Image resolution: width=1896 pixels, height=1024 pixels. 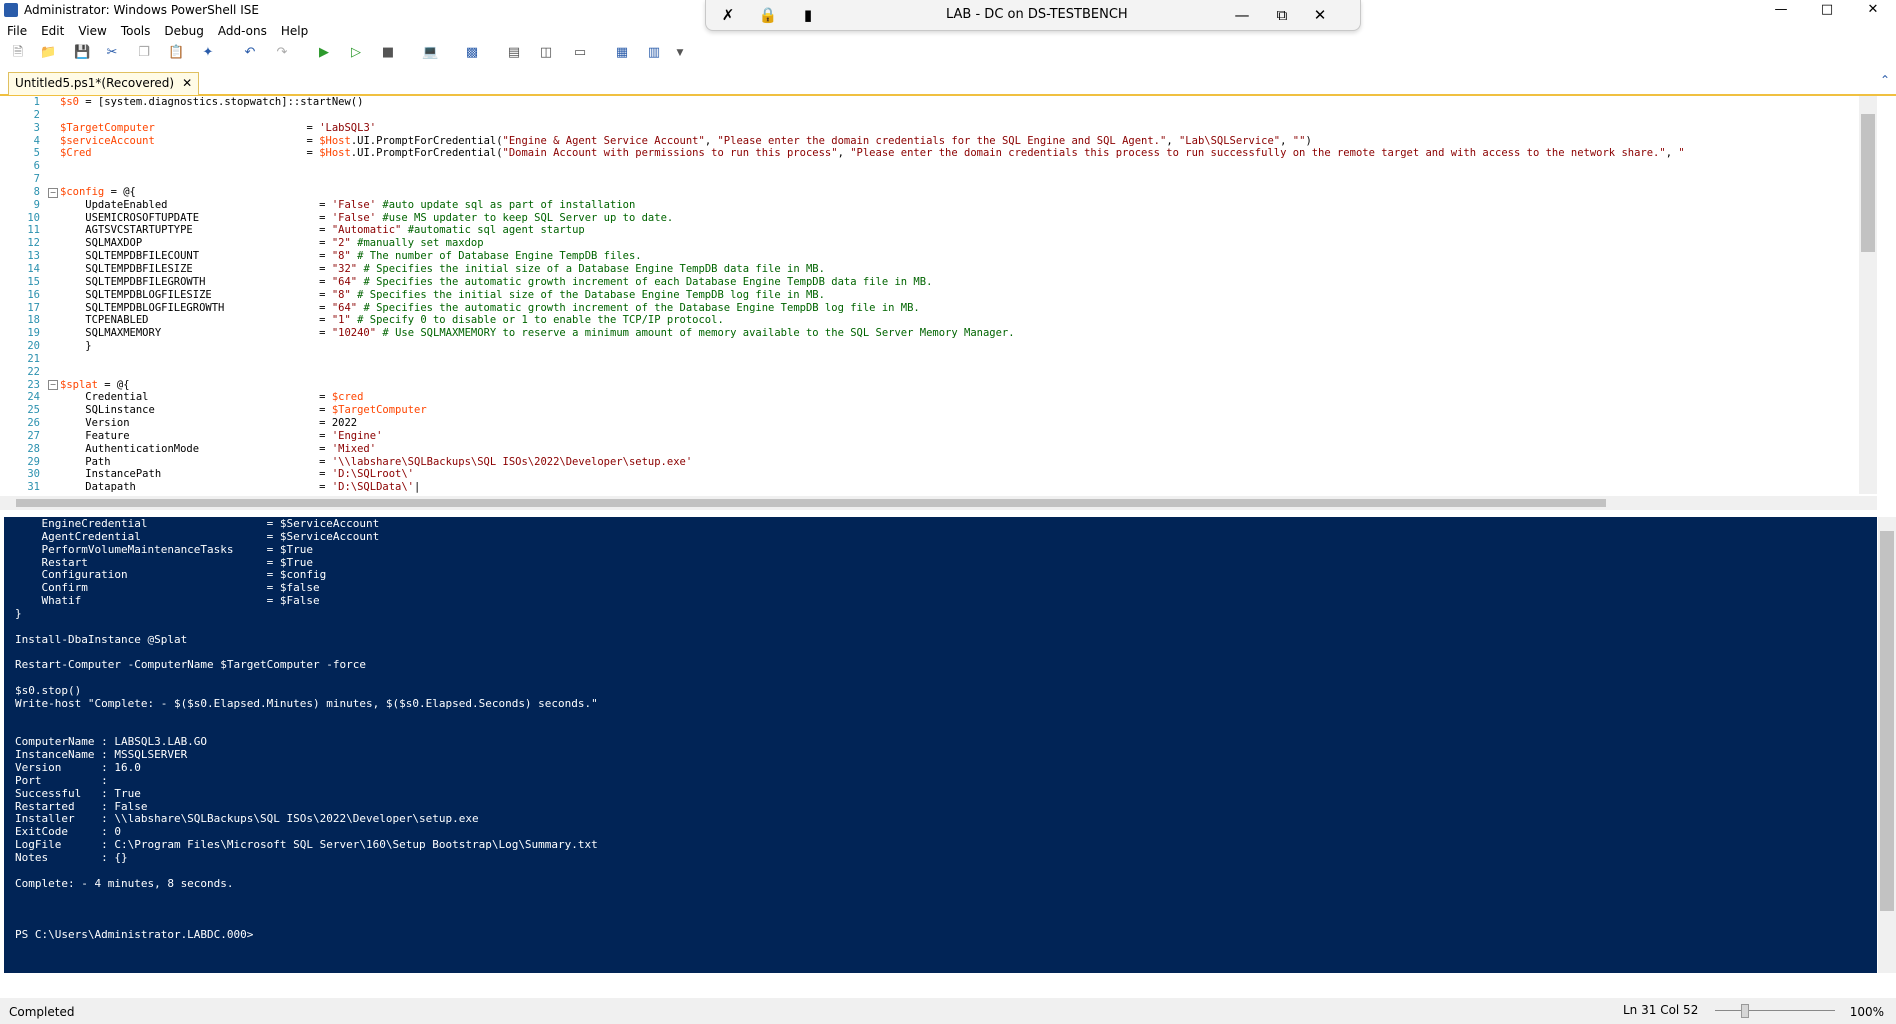 What do you see at coordinates (183, 32) in the screenshot?
I see `menu-debug: Debug` at bounding box center [183, 32].